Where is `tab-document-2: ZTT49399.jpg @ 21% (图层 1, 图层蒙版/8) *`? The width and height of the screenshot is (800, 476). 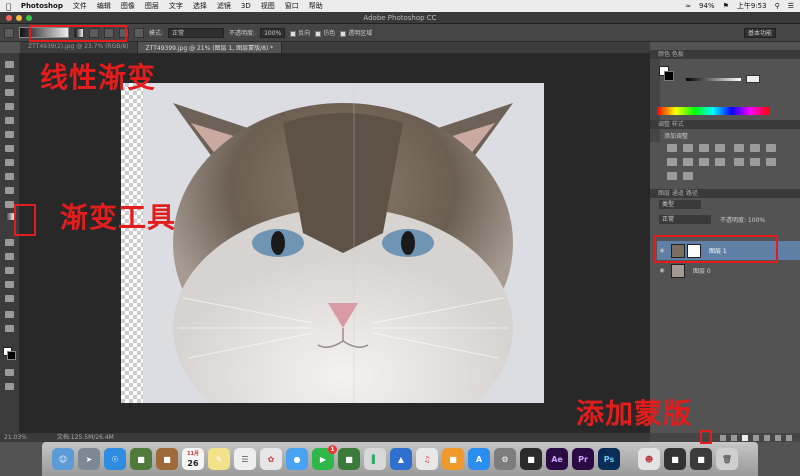
tab-document-2: ZTT49399.jpg @ 21% (图层 1, 图层蒙版/8) * is located at coordinates (210, 47).